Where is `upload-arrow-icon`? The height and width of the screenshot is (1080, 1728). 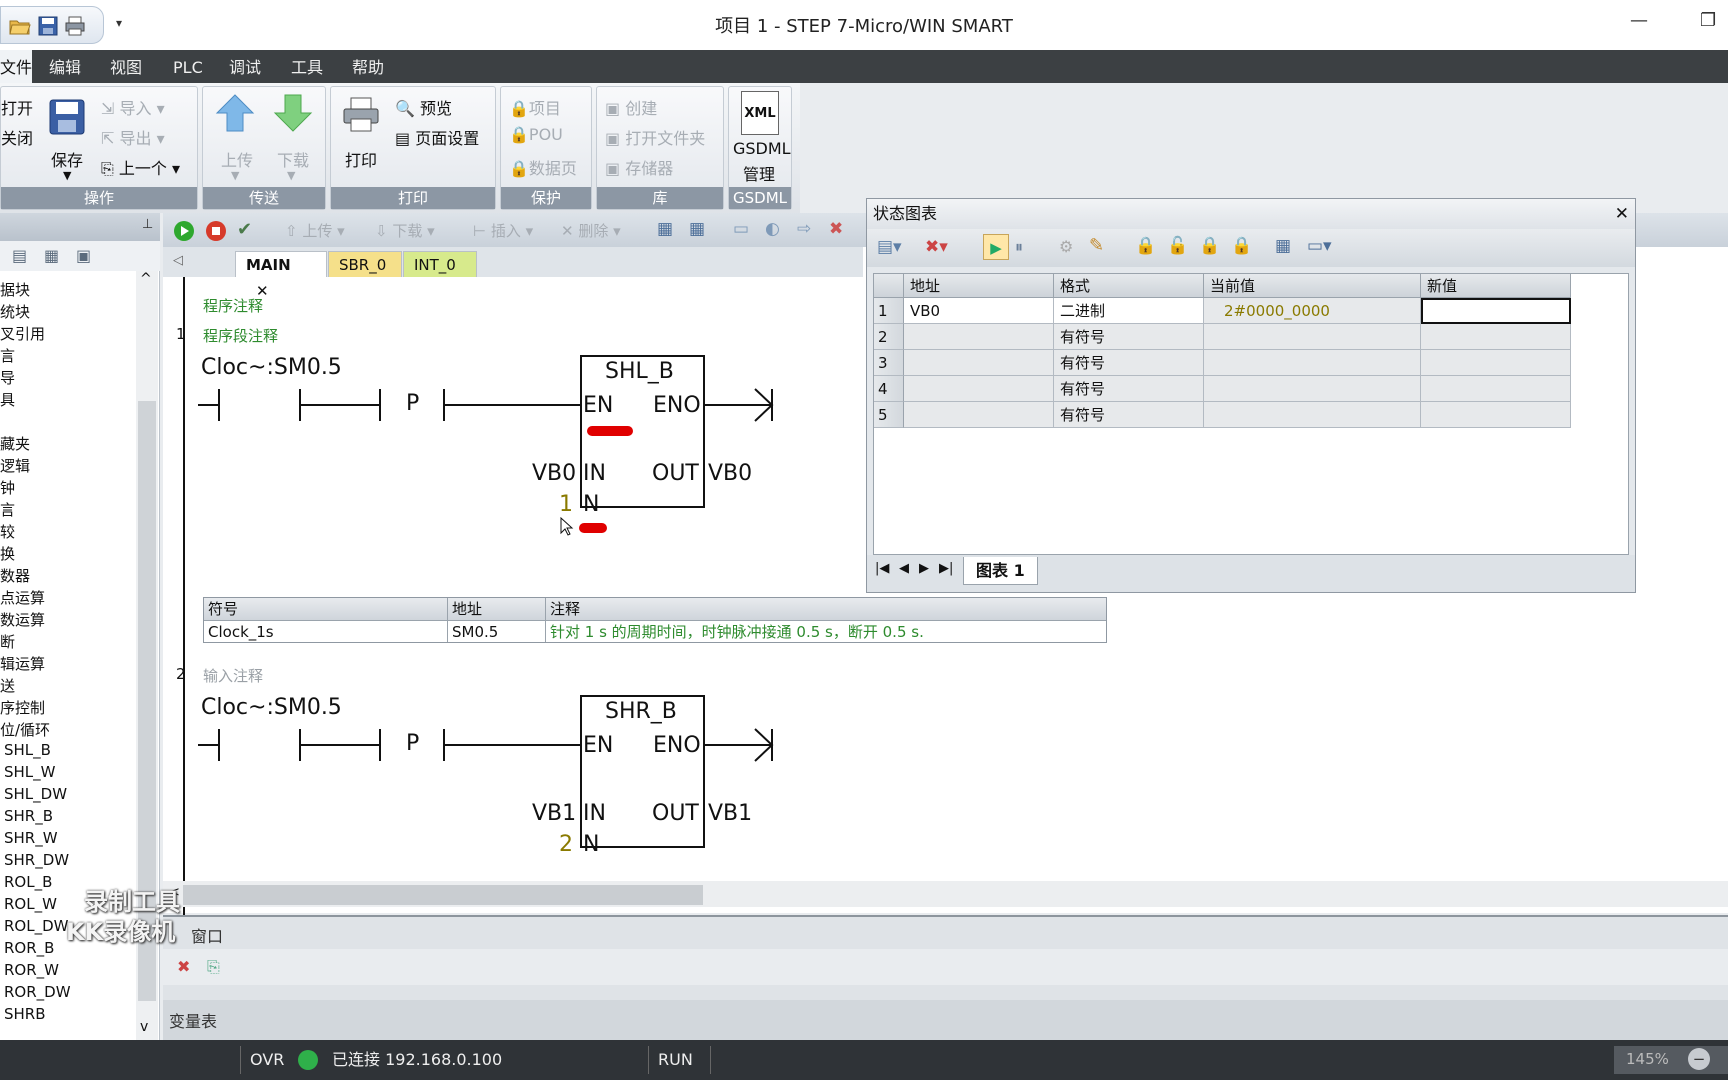
upload-arrow-icon is located at coordinates (235, 113).